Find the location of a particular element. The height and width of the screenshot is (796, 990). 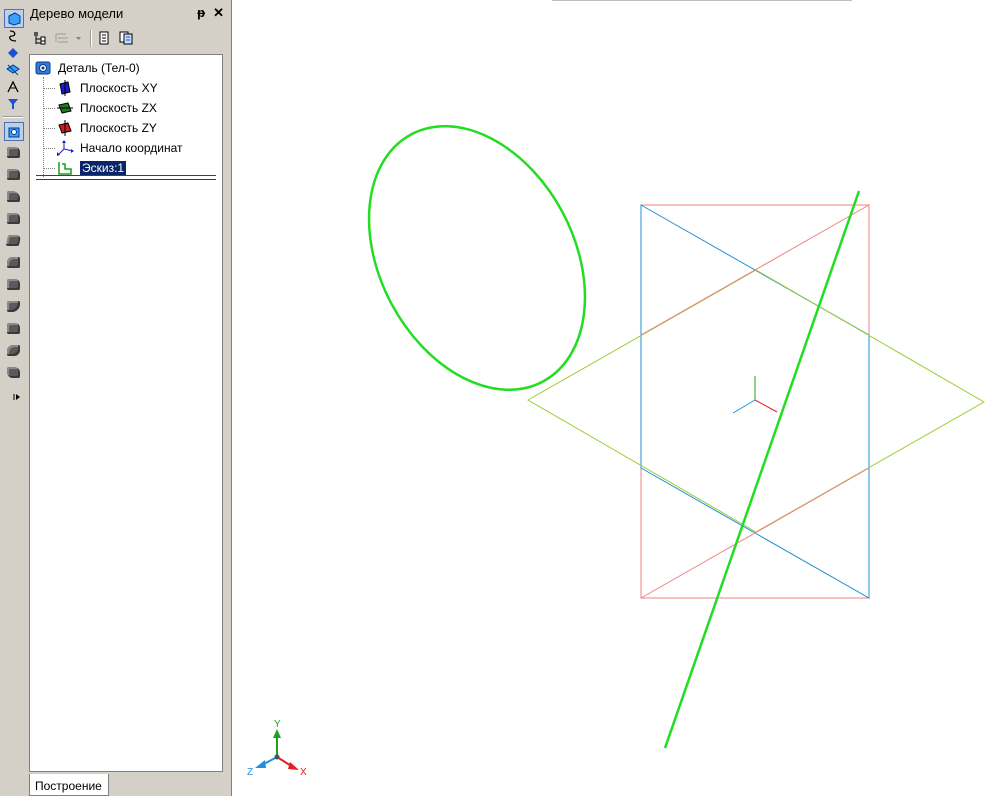

panel-toolbar is located at coordinates (128, 39).